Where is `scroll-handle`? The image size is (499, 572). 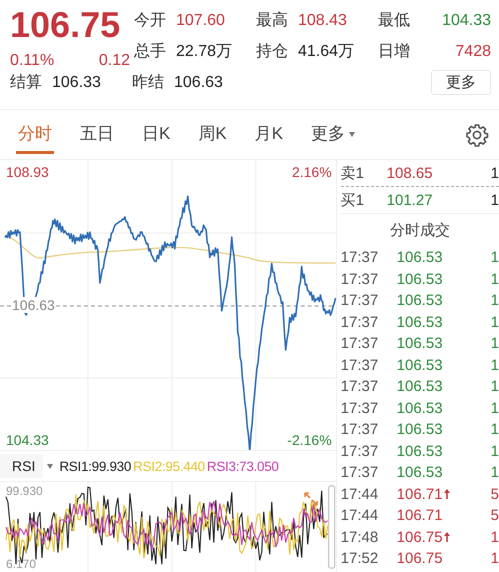
scroll-handle is located at coordinates (332, 527).